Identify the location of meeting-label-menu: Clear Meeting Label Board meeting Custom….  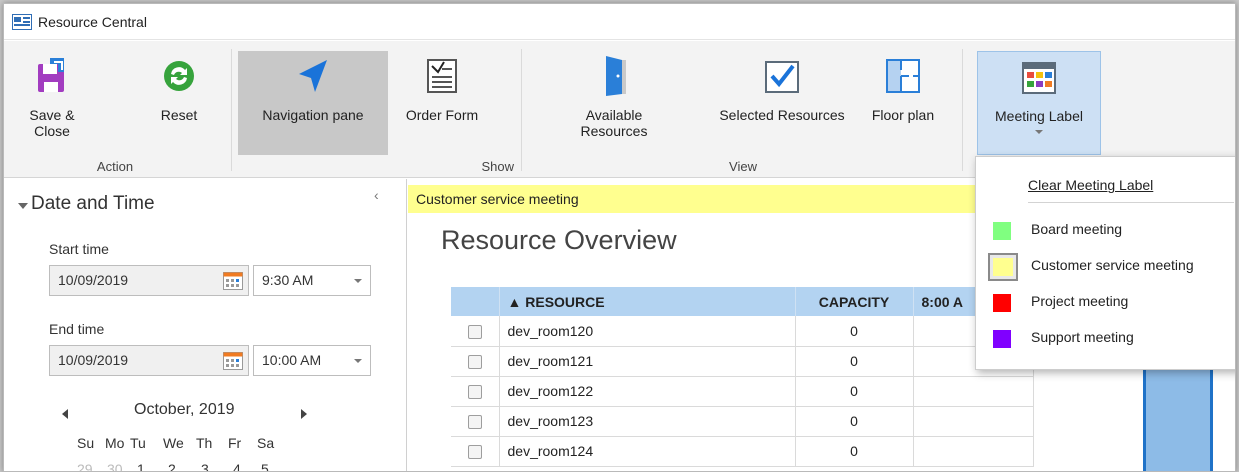
(1105, 263).